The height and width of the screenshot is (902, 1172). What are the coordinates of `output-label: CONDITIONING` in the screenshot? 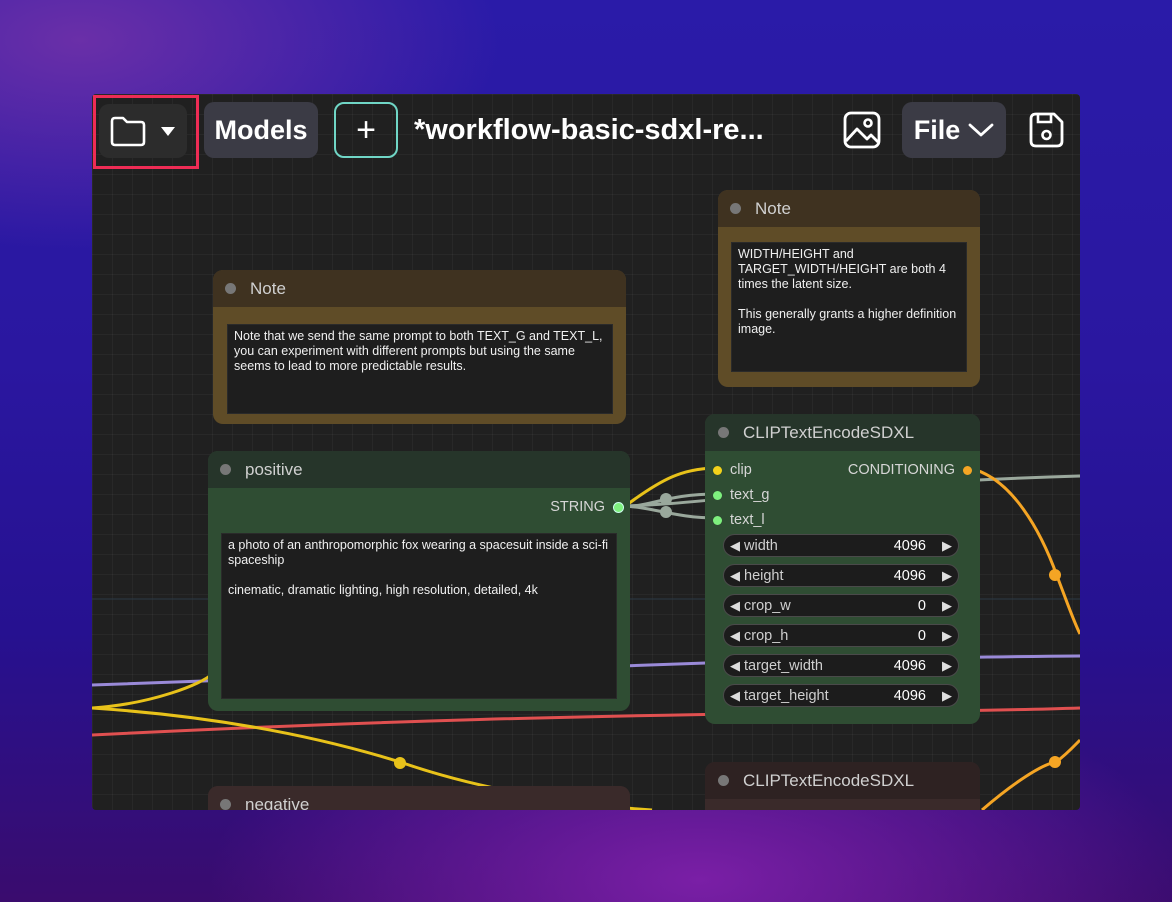 It's located at (901, 470).